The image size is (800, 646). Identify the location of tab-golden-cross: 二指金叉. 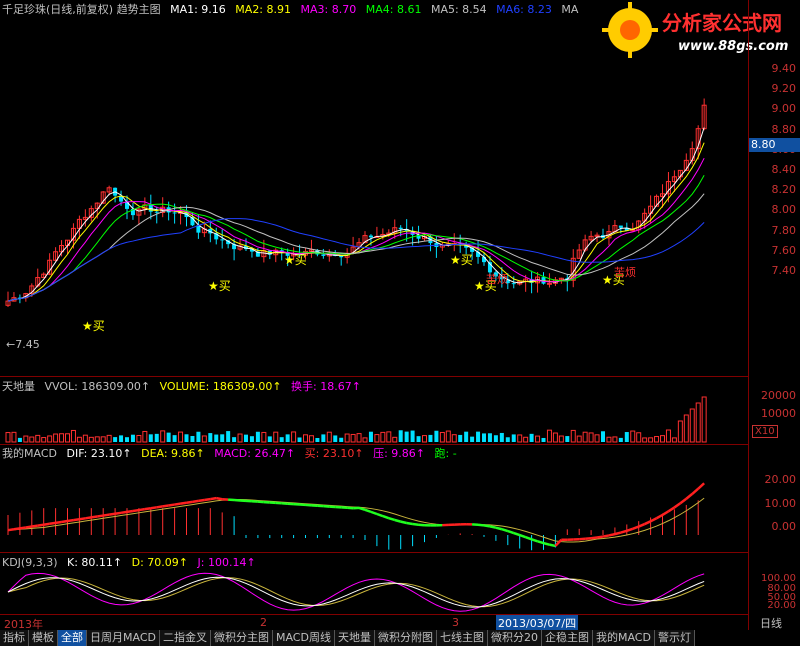
(185, 638).